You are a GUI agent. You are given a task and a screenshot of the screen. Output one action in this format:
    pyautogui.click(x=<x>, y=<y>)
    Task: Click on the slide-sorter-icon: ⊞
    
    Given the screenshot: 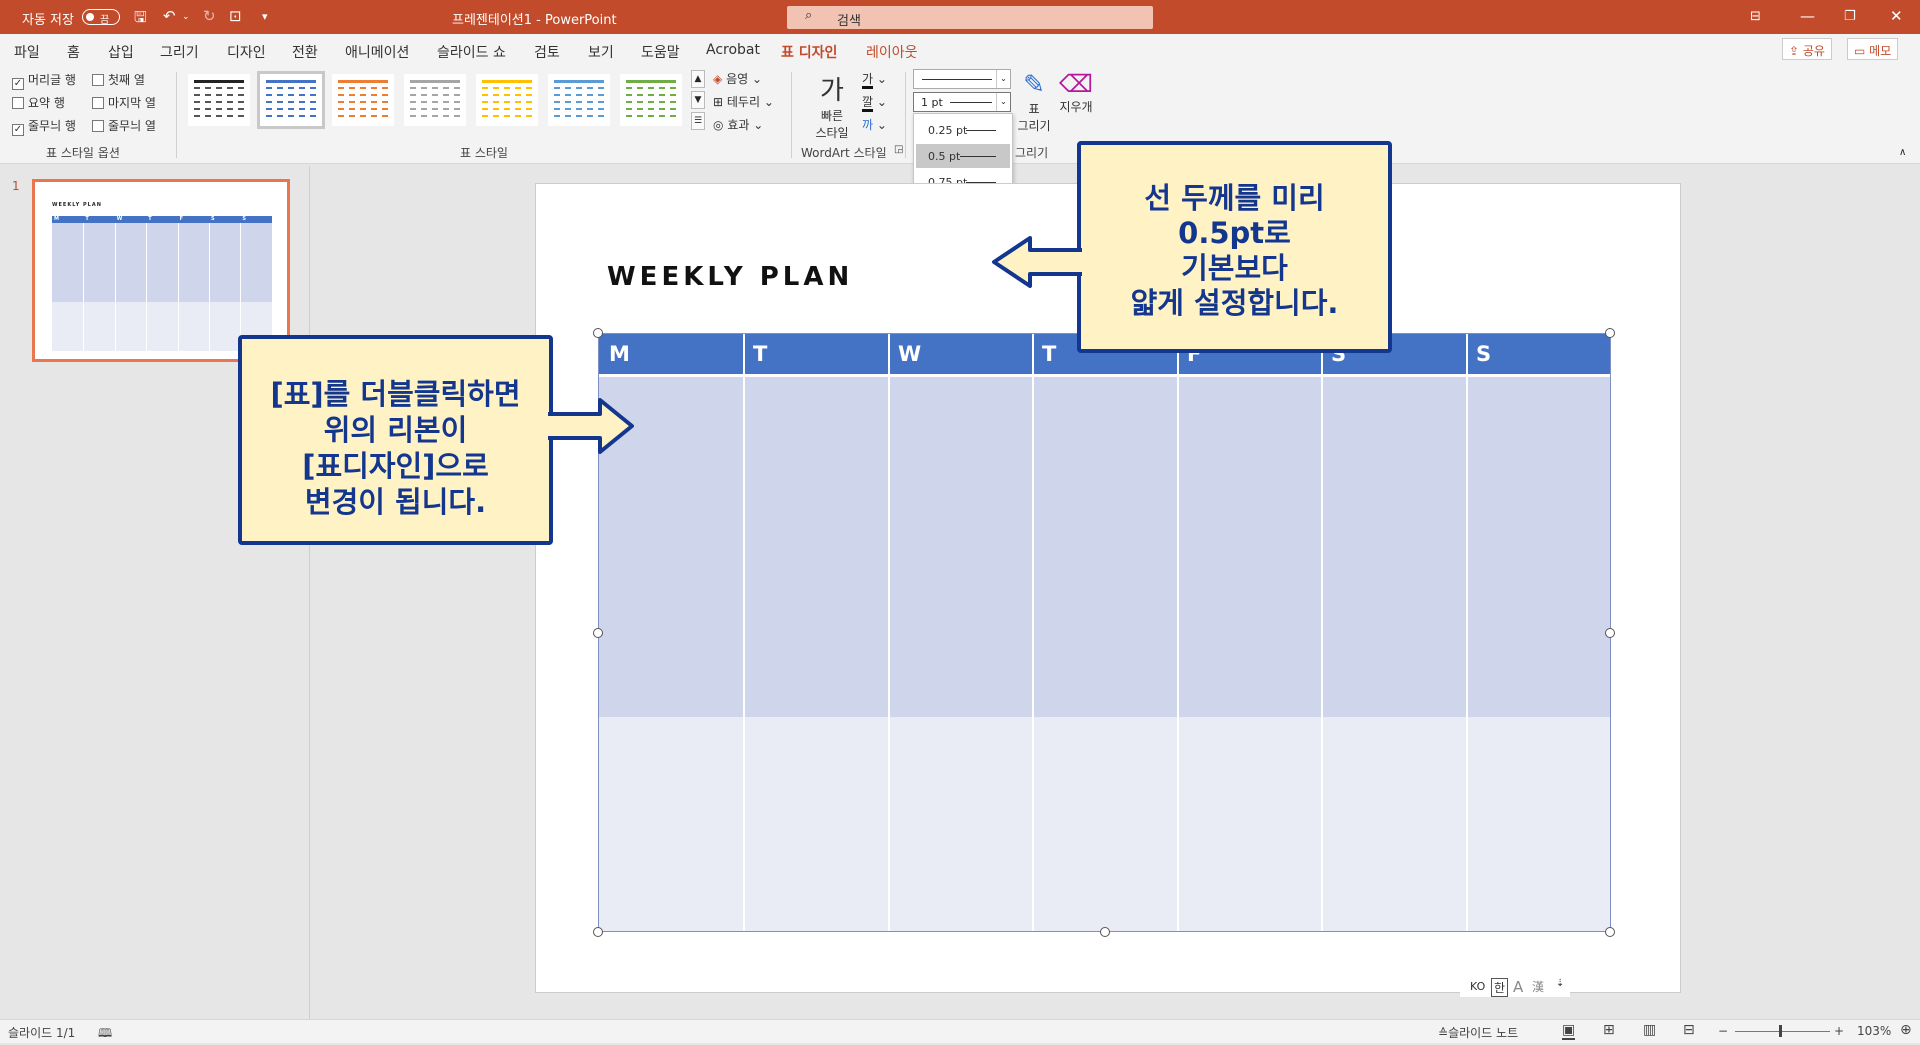 What is the action you would take?
    pyautogui.click(x=1609, y=1030)
    